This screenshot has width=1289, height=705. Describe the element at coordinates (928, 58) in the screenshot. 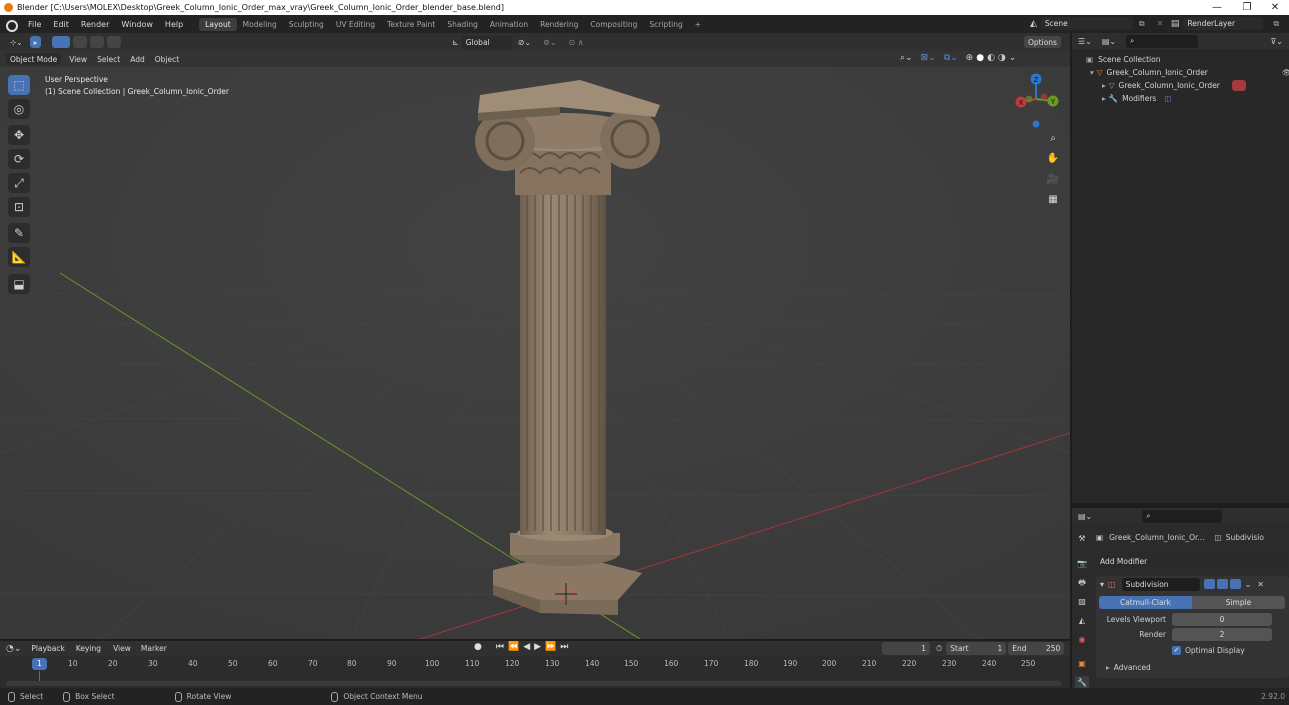

I see `overlays-icon: ⊠⌄` at that location.